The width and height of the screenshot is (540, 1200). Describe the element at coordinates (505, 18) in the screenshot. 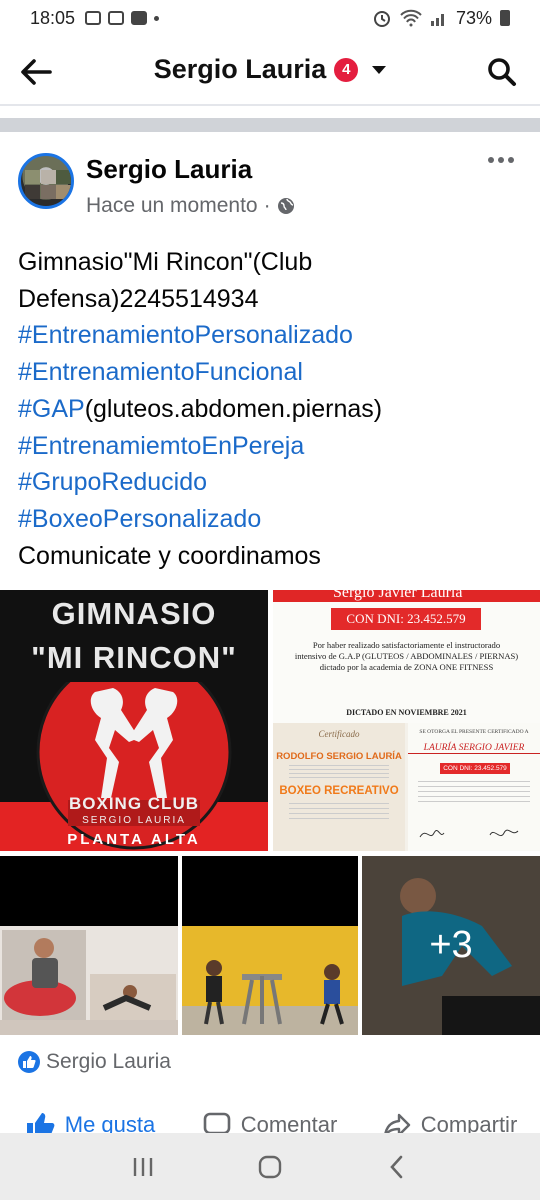

I see `battery-icon` at that location.